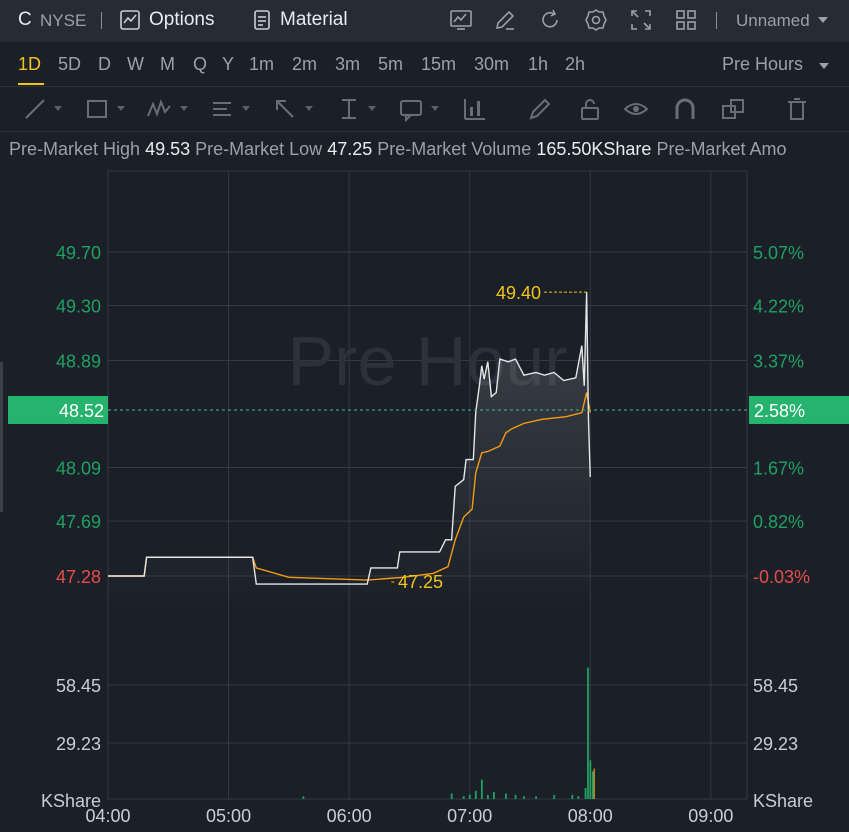 Image resolution: width=849 pixels, height=832 pixels. What do you see at coordinates (550, 20) in the screenshot?
I see `refresh-icon` at bounding box center [550, 20].